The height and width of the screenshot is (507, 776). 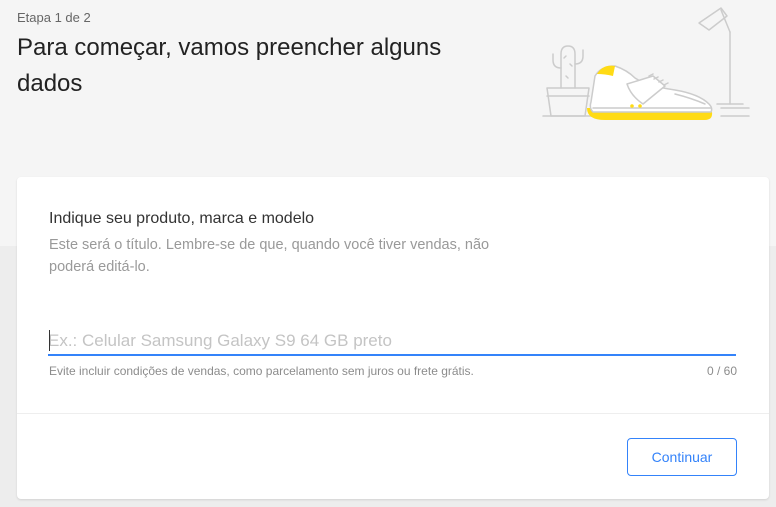 What do you see at coordinates (682, 457) in the screenshot?
I see `continue-button: Continuar` at bounding box center [682, 457].